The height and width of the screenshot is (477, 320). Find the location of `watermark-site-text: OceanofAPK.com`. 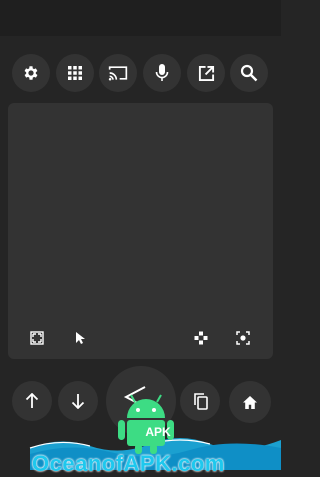

watermark-site-text: OceanofAPK.com is located at coordinates (128, 463).